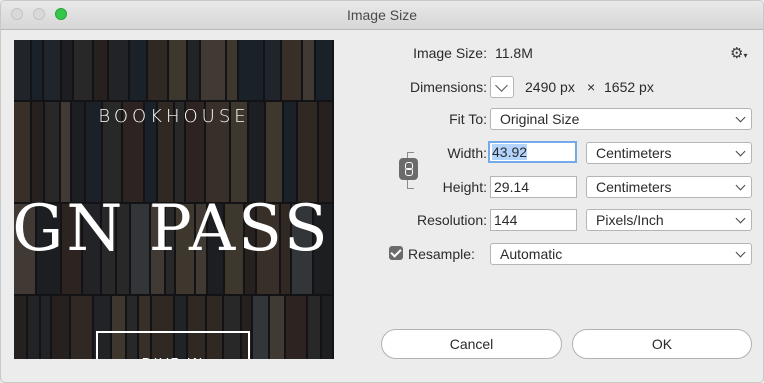 The width and height of the screenshot is (764, 383). I want to click on preview-cta-box: DIVE IN, so click(173, 345).